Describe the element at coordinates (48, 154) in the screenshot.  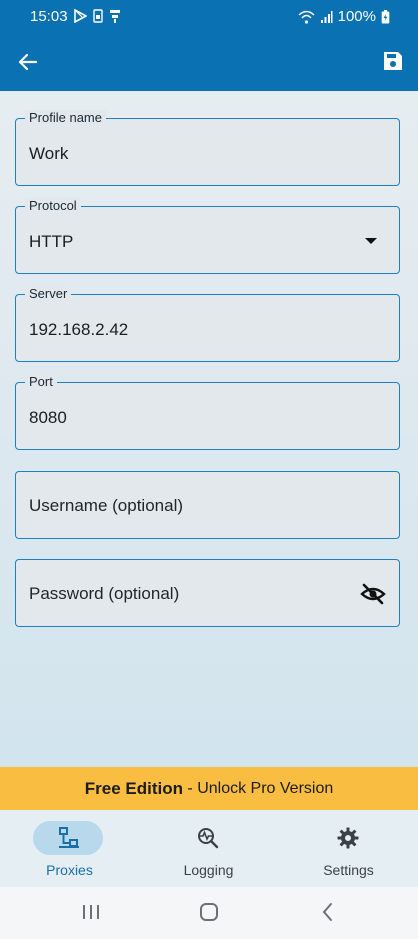
I see `profile-name-value: Work` at that location.